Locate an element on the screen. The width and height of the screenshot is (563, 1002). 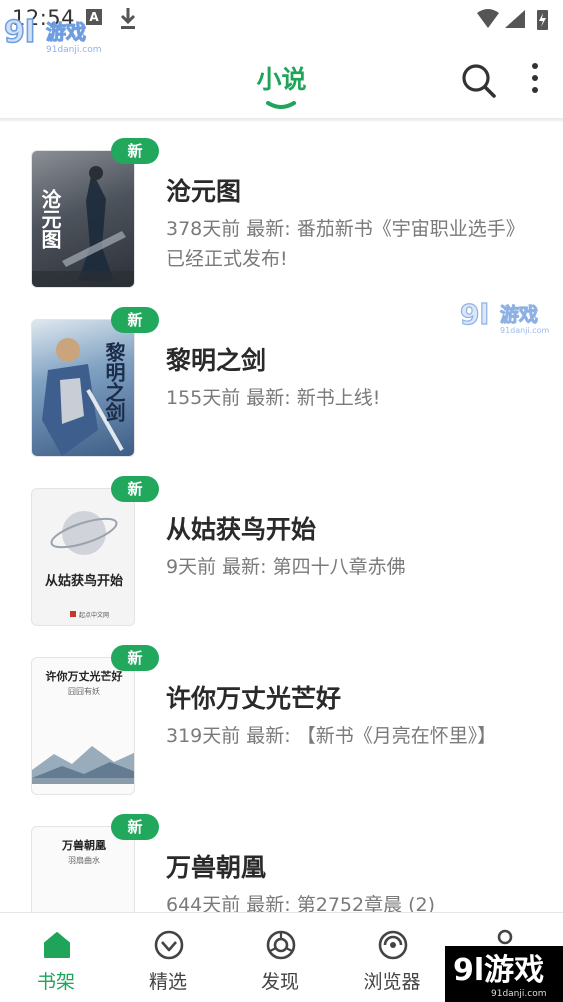
book-cover: 黎明之剑 is located at coordinates (83, 388).